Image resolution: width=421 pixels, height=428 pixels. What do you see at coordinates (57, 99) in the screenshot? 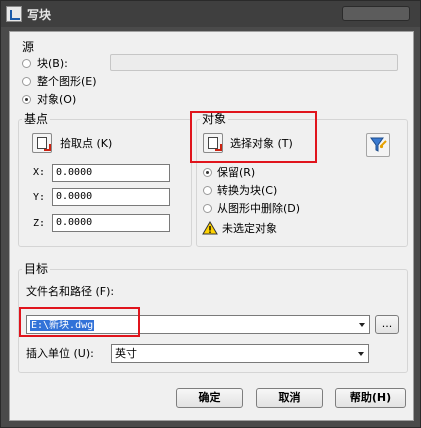
I see `radio-objects-label: 对象(O)` at bounding box center [57, 99].